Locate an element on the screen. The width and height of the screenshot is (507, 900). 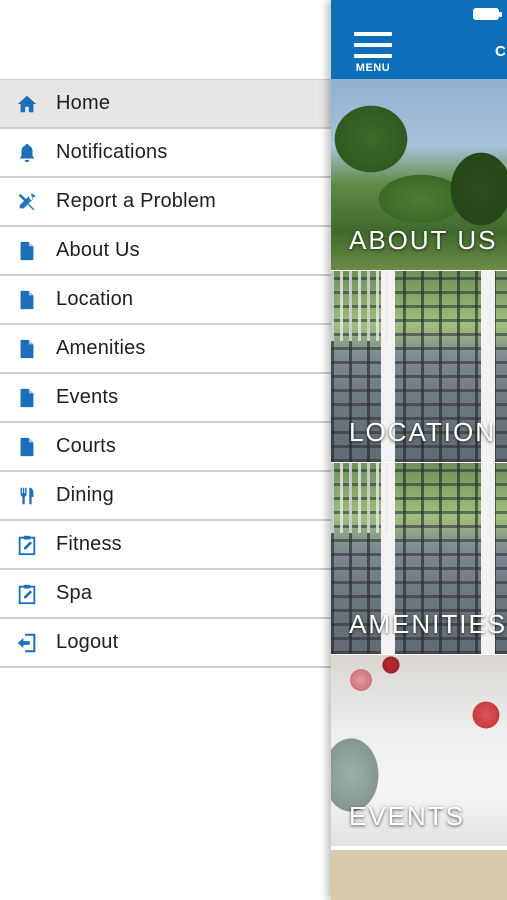
drawer-item-spa: Spa is located at coordinates (165, 594).